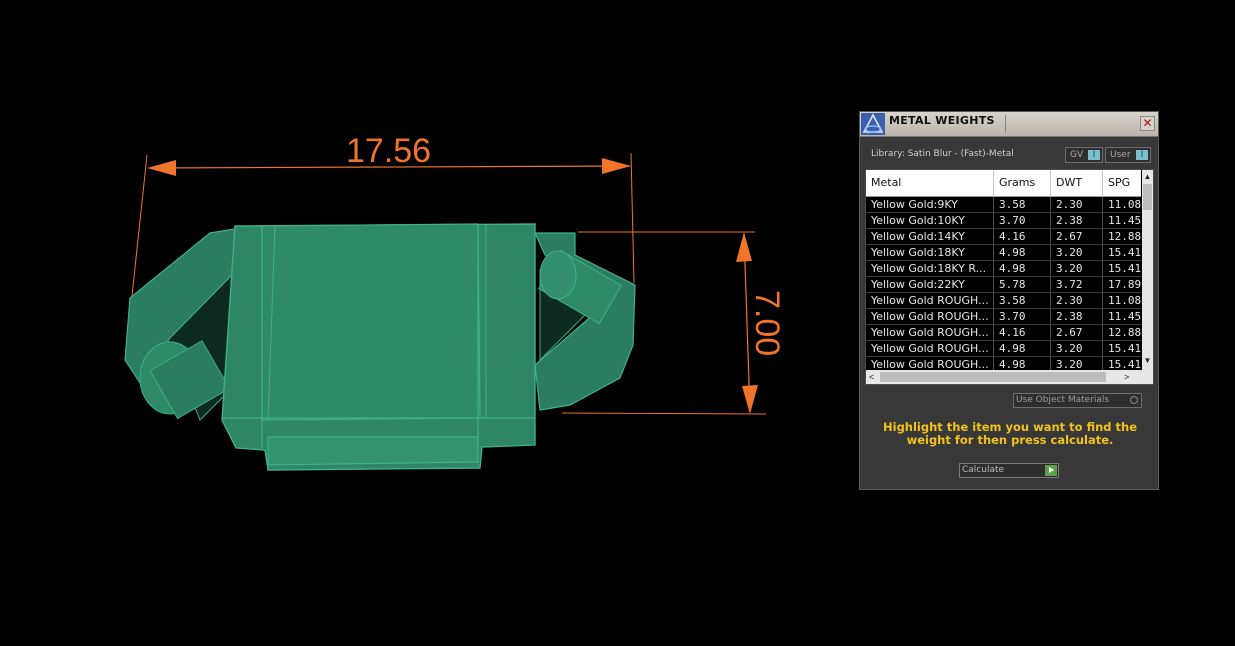  Describe the element at coordinates (942, 154) in the screenshot. I see `library-label: Library: Satin Blur - (Fast)-Metal` at that location.